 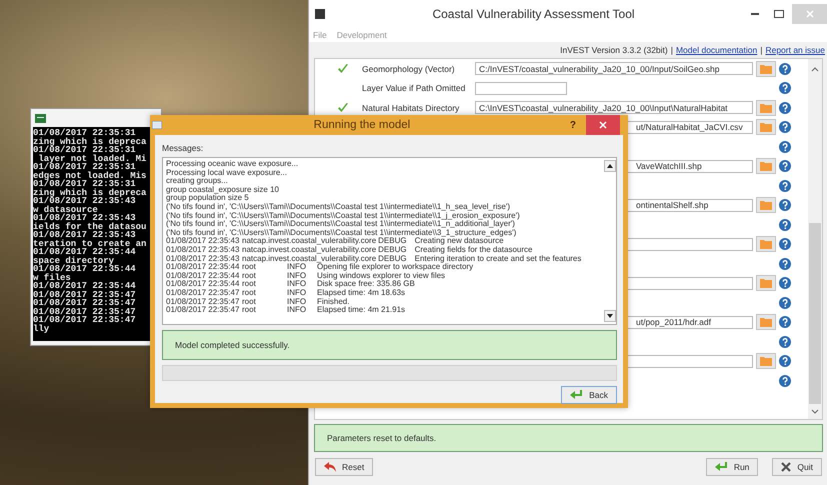 I want to click on console-line: ields for the datasou, so click(x=90, y=226).